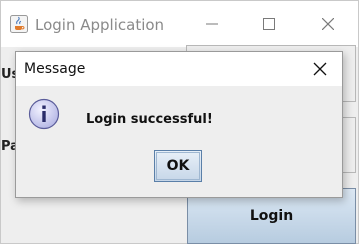 The height and width of the screenshot is (244, 359). I want to click on minimize-icon, so click(212, 24).